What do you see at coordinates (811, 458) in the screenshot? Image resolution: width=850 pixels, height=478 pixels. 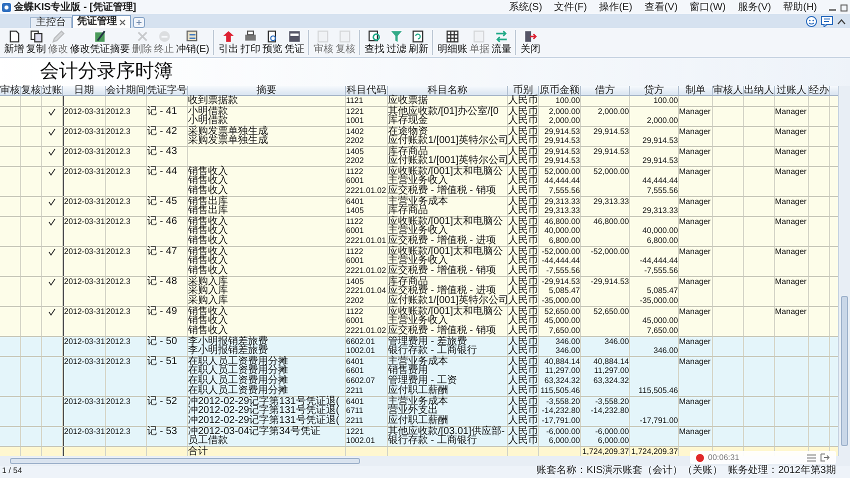 I see `list-icon` at bounding box center [811, 458].